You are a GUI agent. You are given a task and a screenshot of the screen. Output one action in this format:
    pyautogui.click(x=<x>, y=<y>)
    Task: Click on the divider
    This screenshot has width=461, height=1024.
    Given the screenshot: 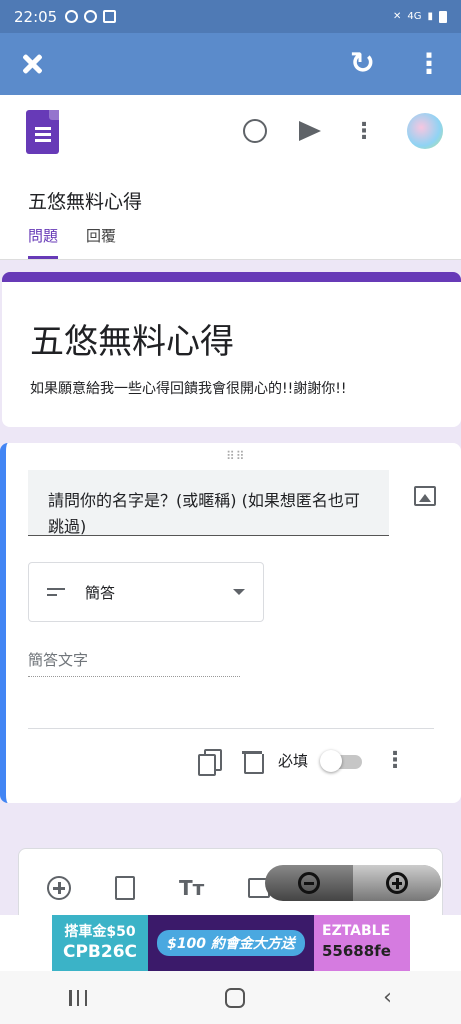 What is the action you would take?
    pyautogui.click(x=231, y=728)
    